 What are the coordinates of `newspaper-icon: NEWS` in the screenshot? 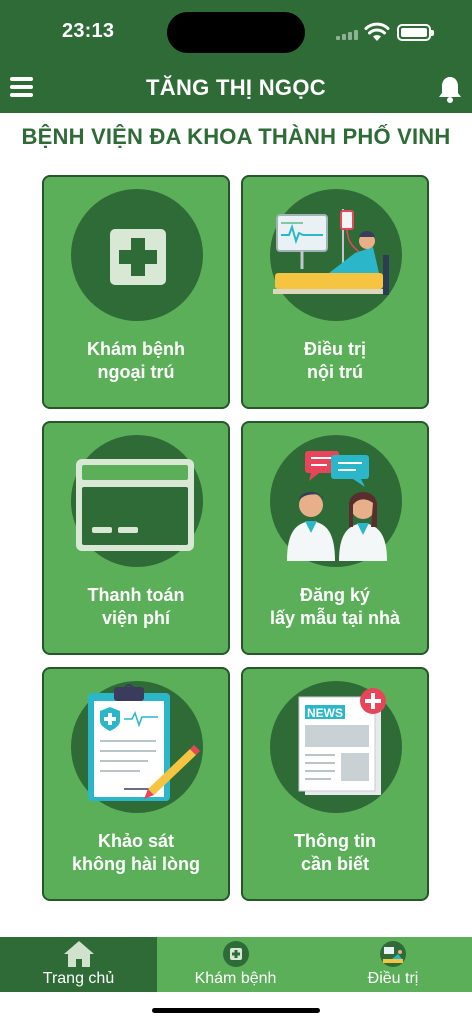 It's located at (342, 741).